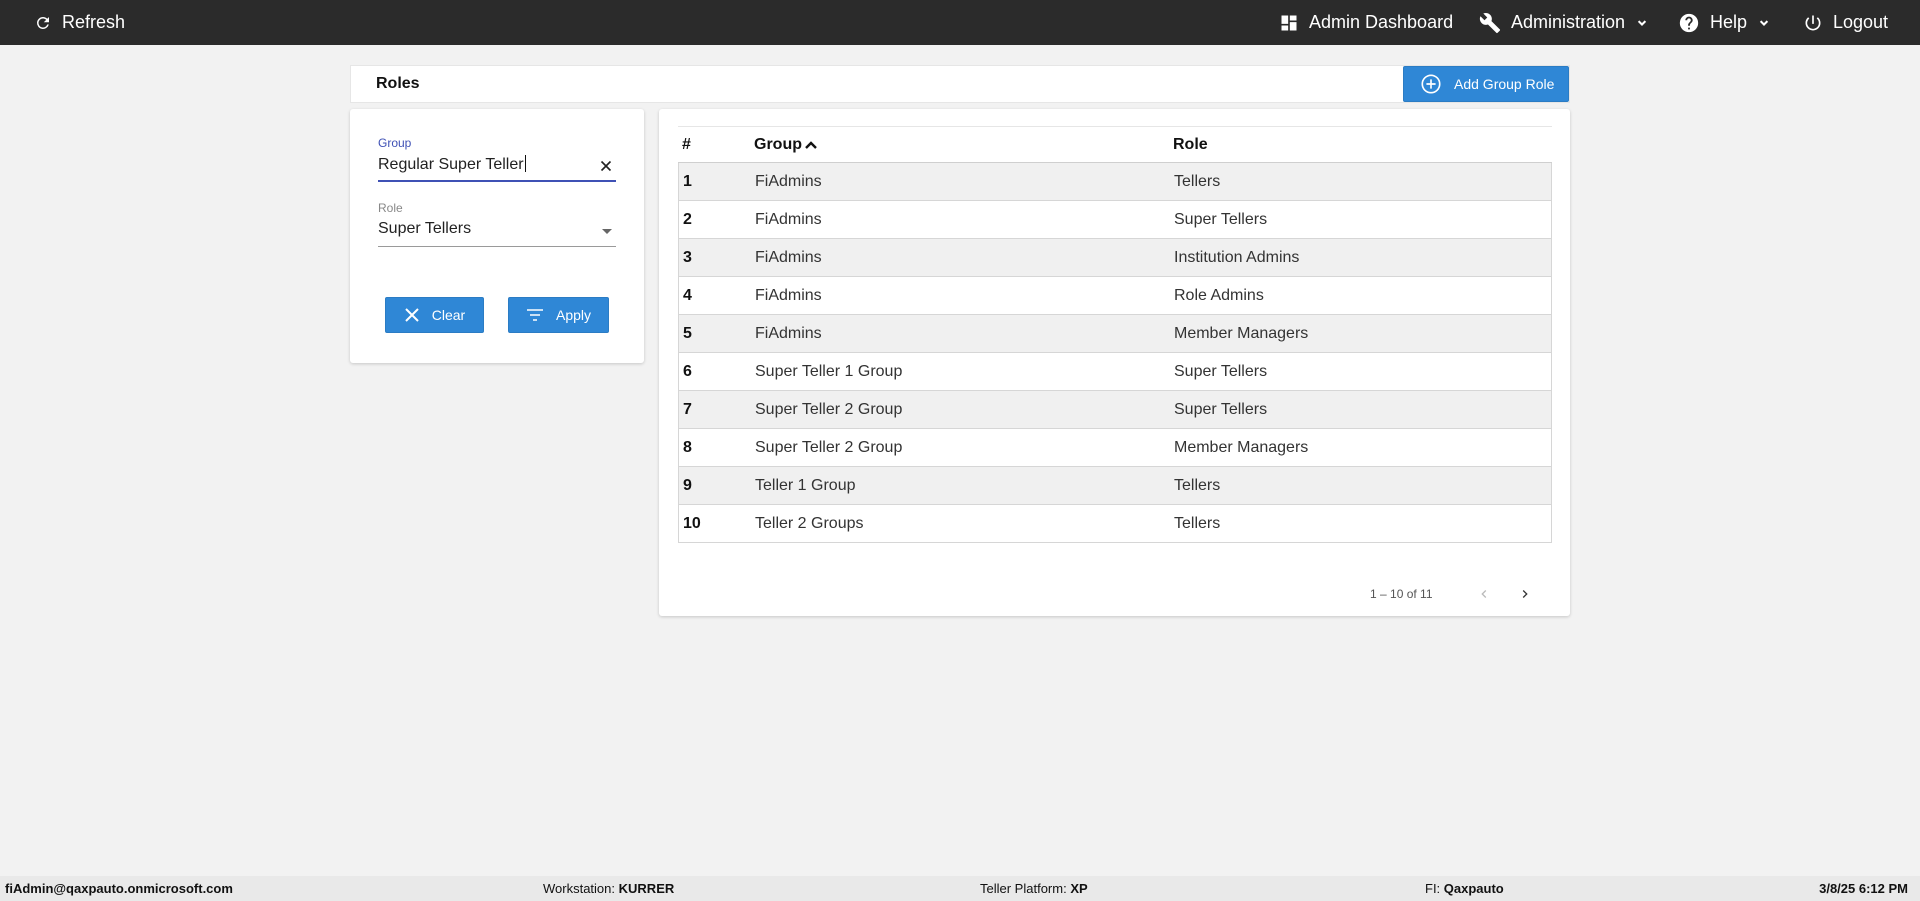 The height and width of the screenshot is (901, 1920). Describe the element at coordinates (1568, 22) in the screenshot. I see `administration-label: Administration` at that location.